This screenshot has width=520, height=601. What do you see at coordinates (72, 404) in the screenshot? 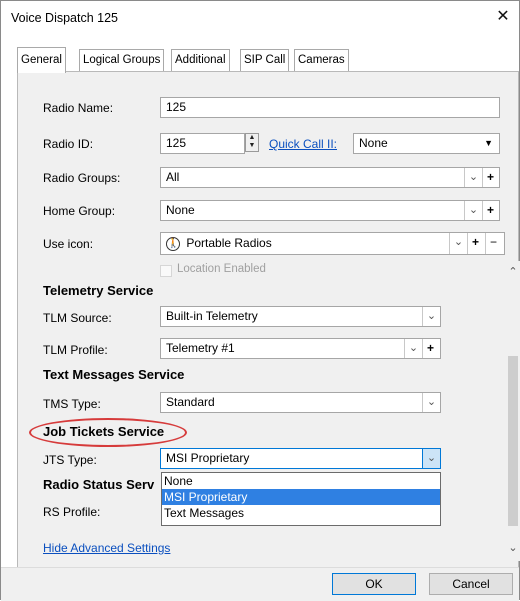
I see `tms-type-label: TMS Type:` at bounding box center [72, 404].